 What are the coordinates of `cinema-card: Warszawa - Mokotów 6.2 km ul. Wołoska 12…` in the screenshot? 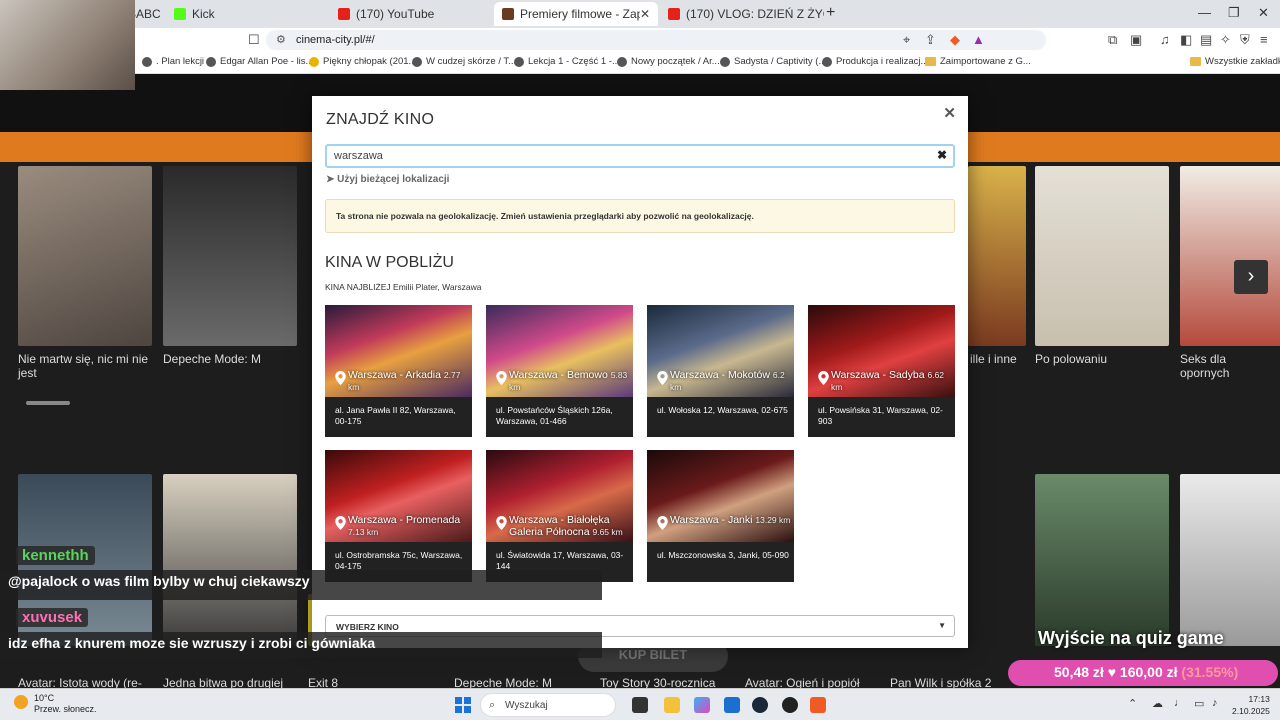 It's located at (720, 371).